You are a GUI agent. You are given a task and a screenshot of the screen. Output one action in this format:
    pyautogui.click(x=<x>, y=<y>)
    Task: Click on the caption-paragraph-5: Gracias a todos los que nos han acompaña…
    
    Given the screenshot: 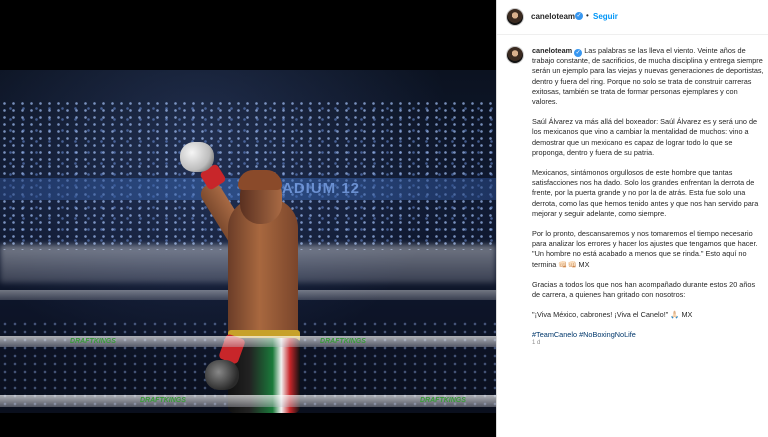 What is the action you would take?
    pyautogui.click(x=644, y=289)
    